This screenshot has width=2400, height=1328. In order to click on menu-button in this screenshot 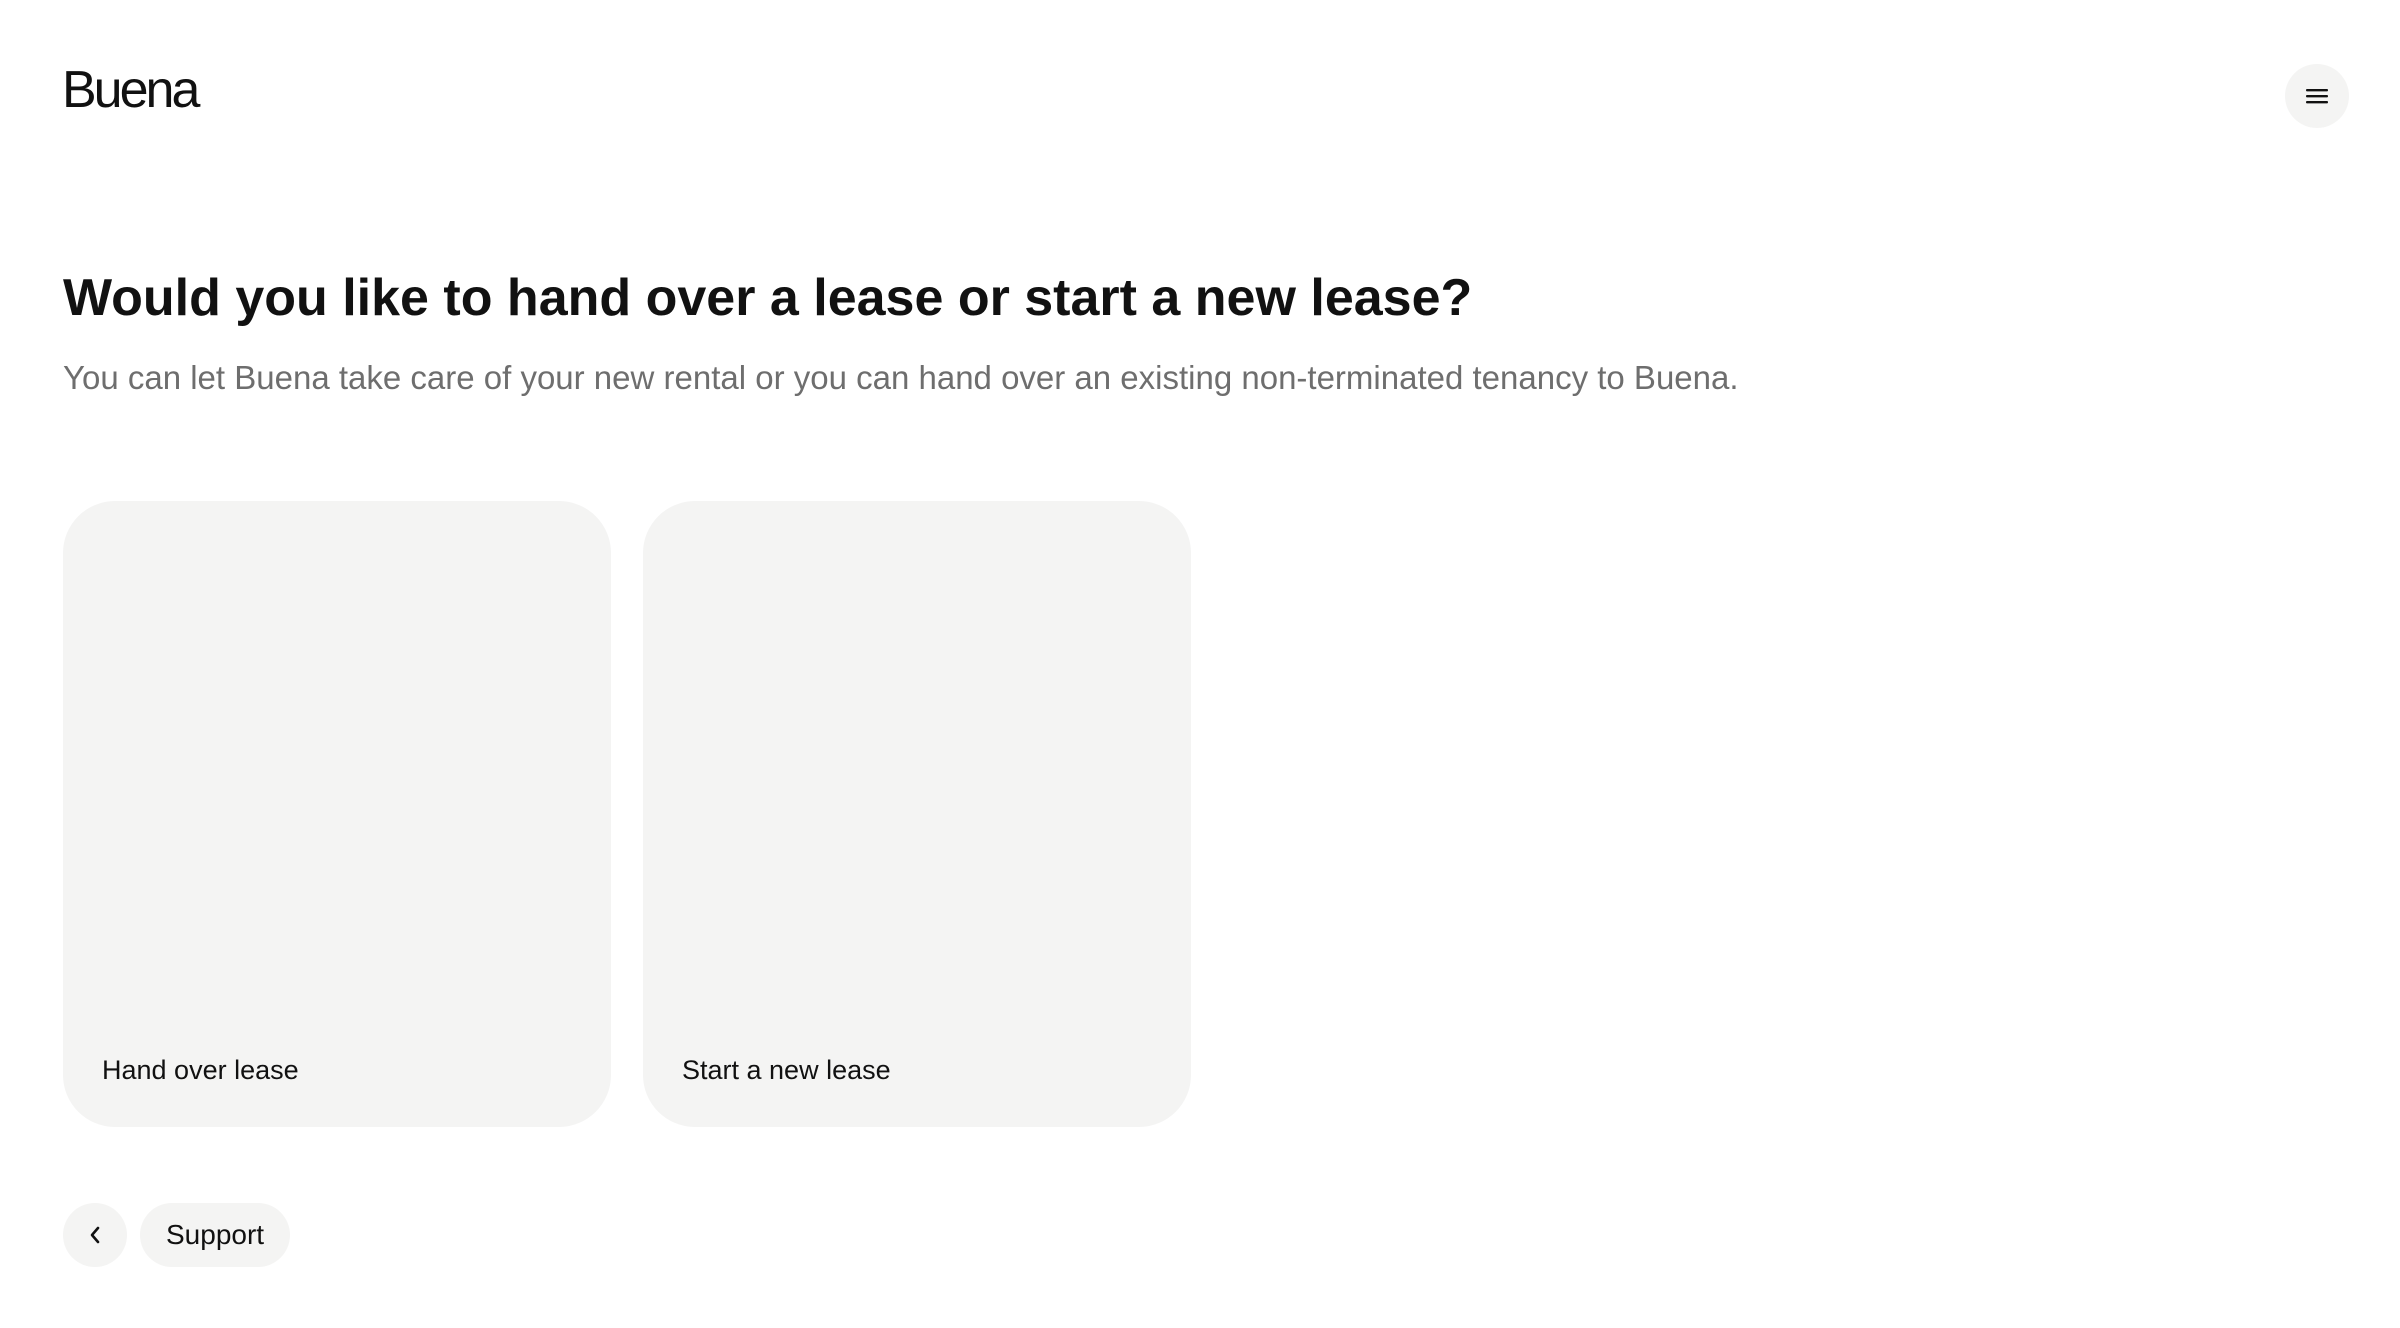, I will do `click(2317, 96)`.